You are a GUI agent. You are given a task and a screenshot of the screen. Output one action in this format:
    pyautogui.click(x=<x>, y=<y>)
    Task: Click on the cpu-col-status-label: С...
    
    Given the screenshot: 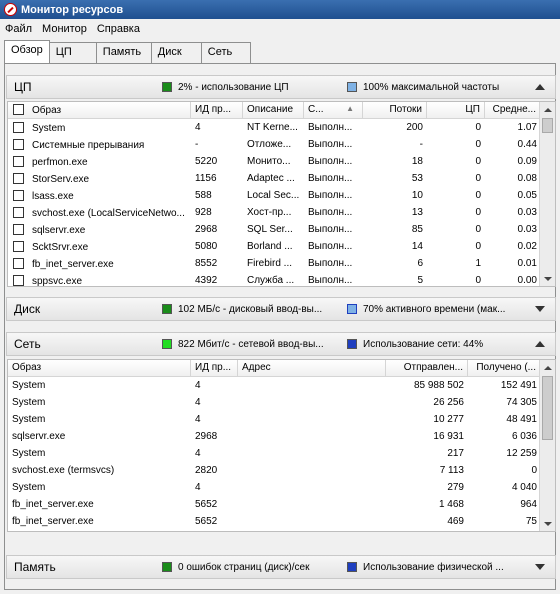 What is the action you would take?
    pyautogui.click(x=316, y=109)
    